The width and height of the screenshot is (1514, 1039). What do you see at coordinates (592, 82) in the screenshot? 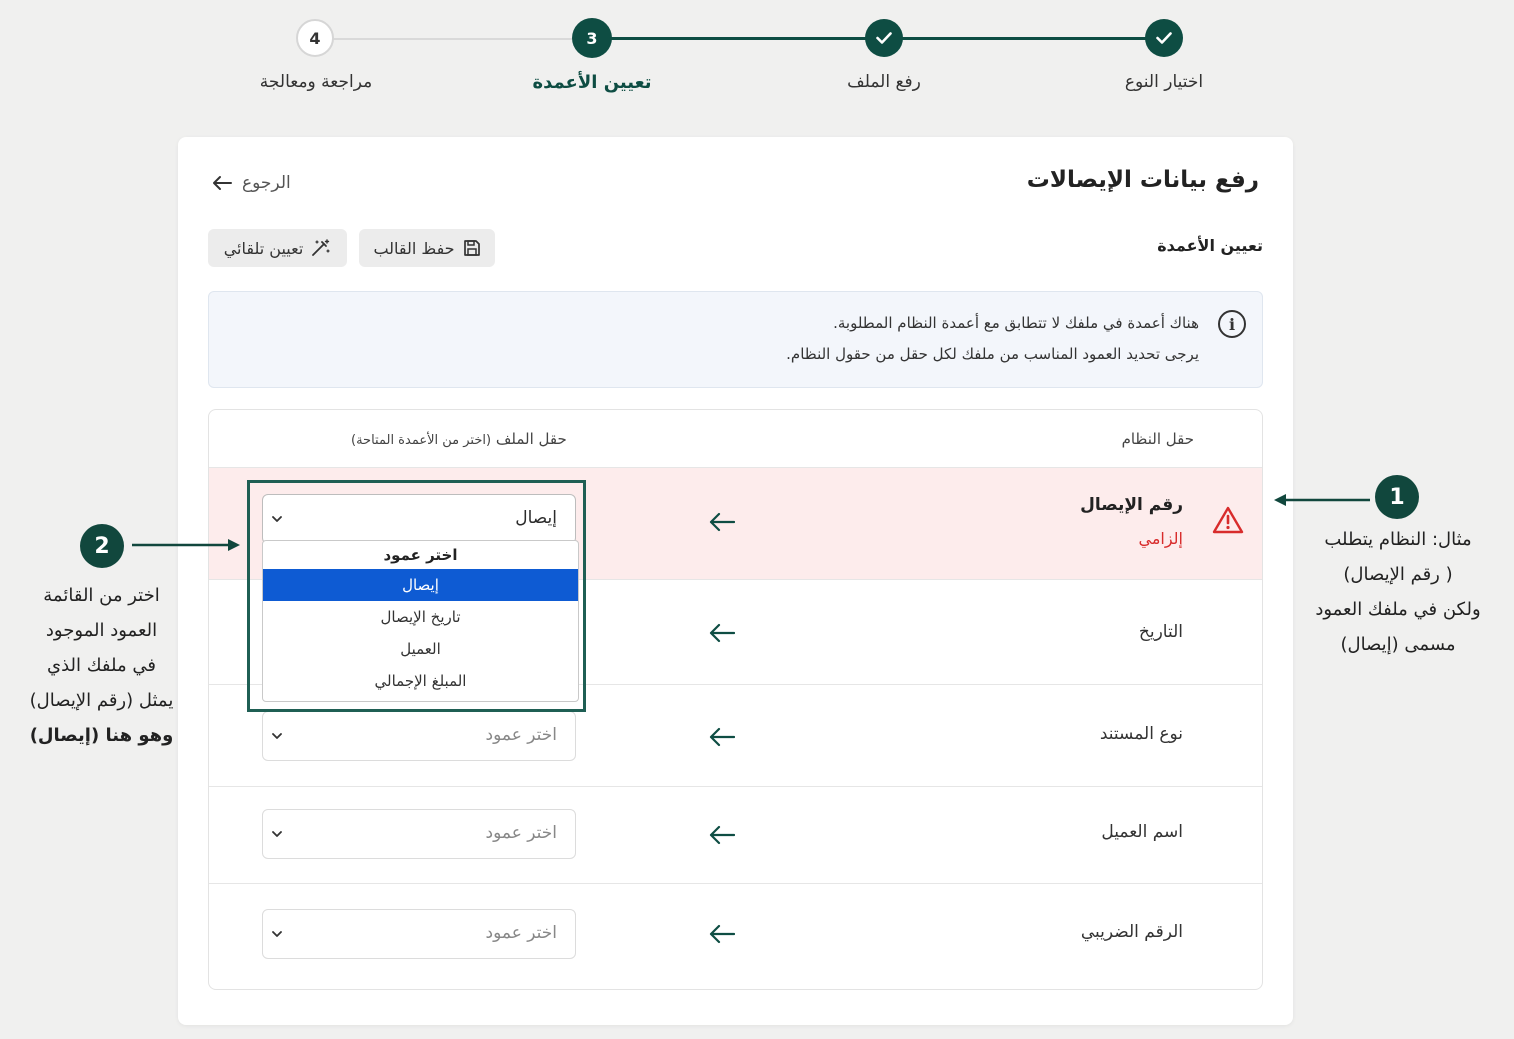
I see `step-3-label: تعيين الأعمدة` at bounding box center [592, 82].